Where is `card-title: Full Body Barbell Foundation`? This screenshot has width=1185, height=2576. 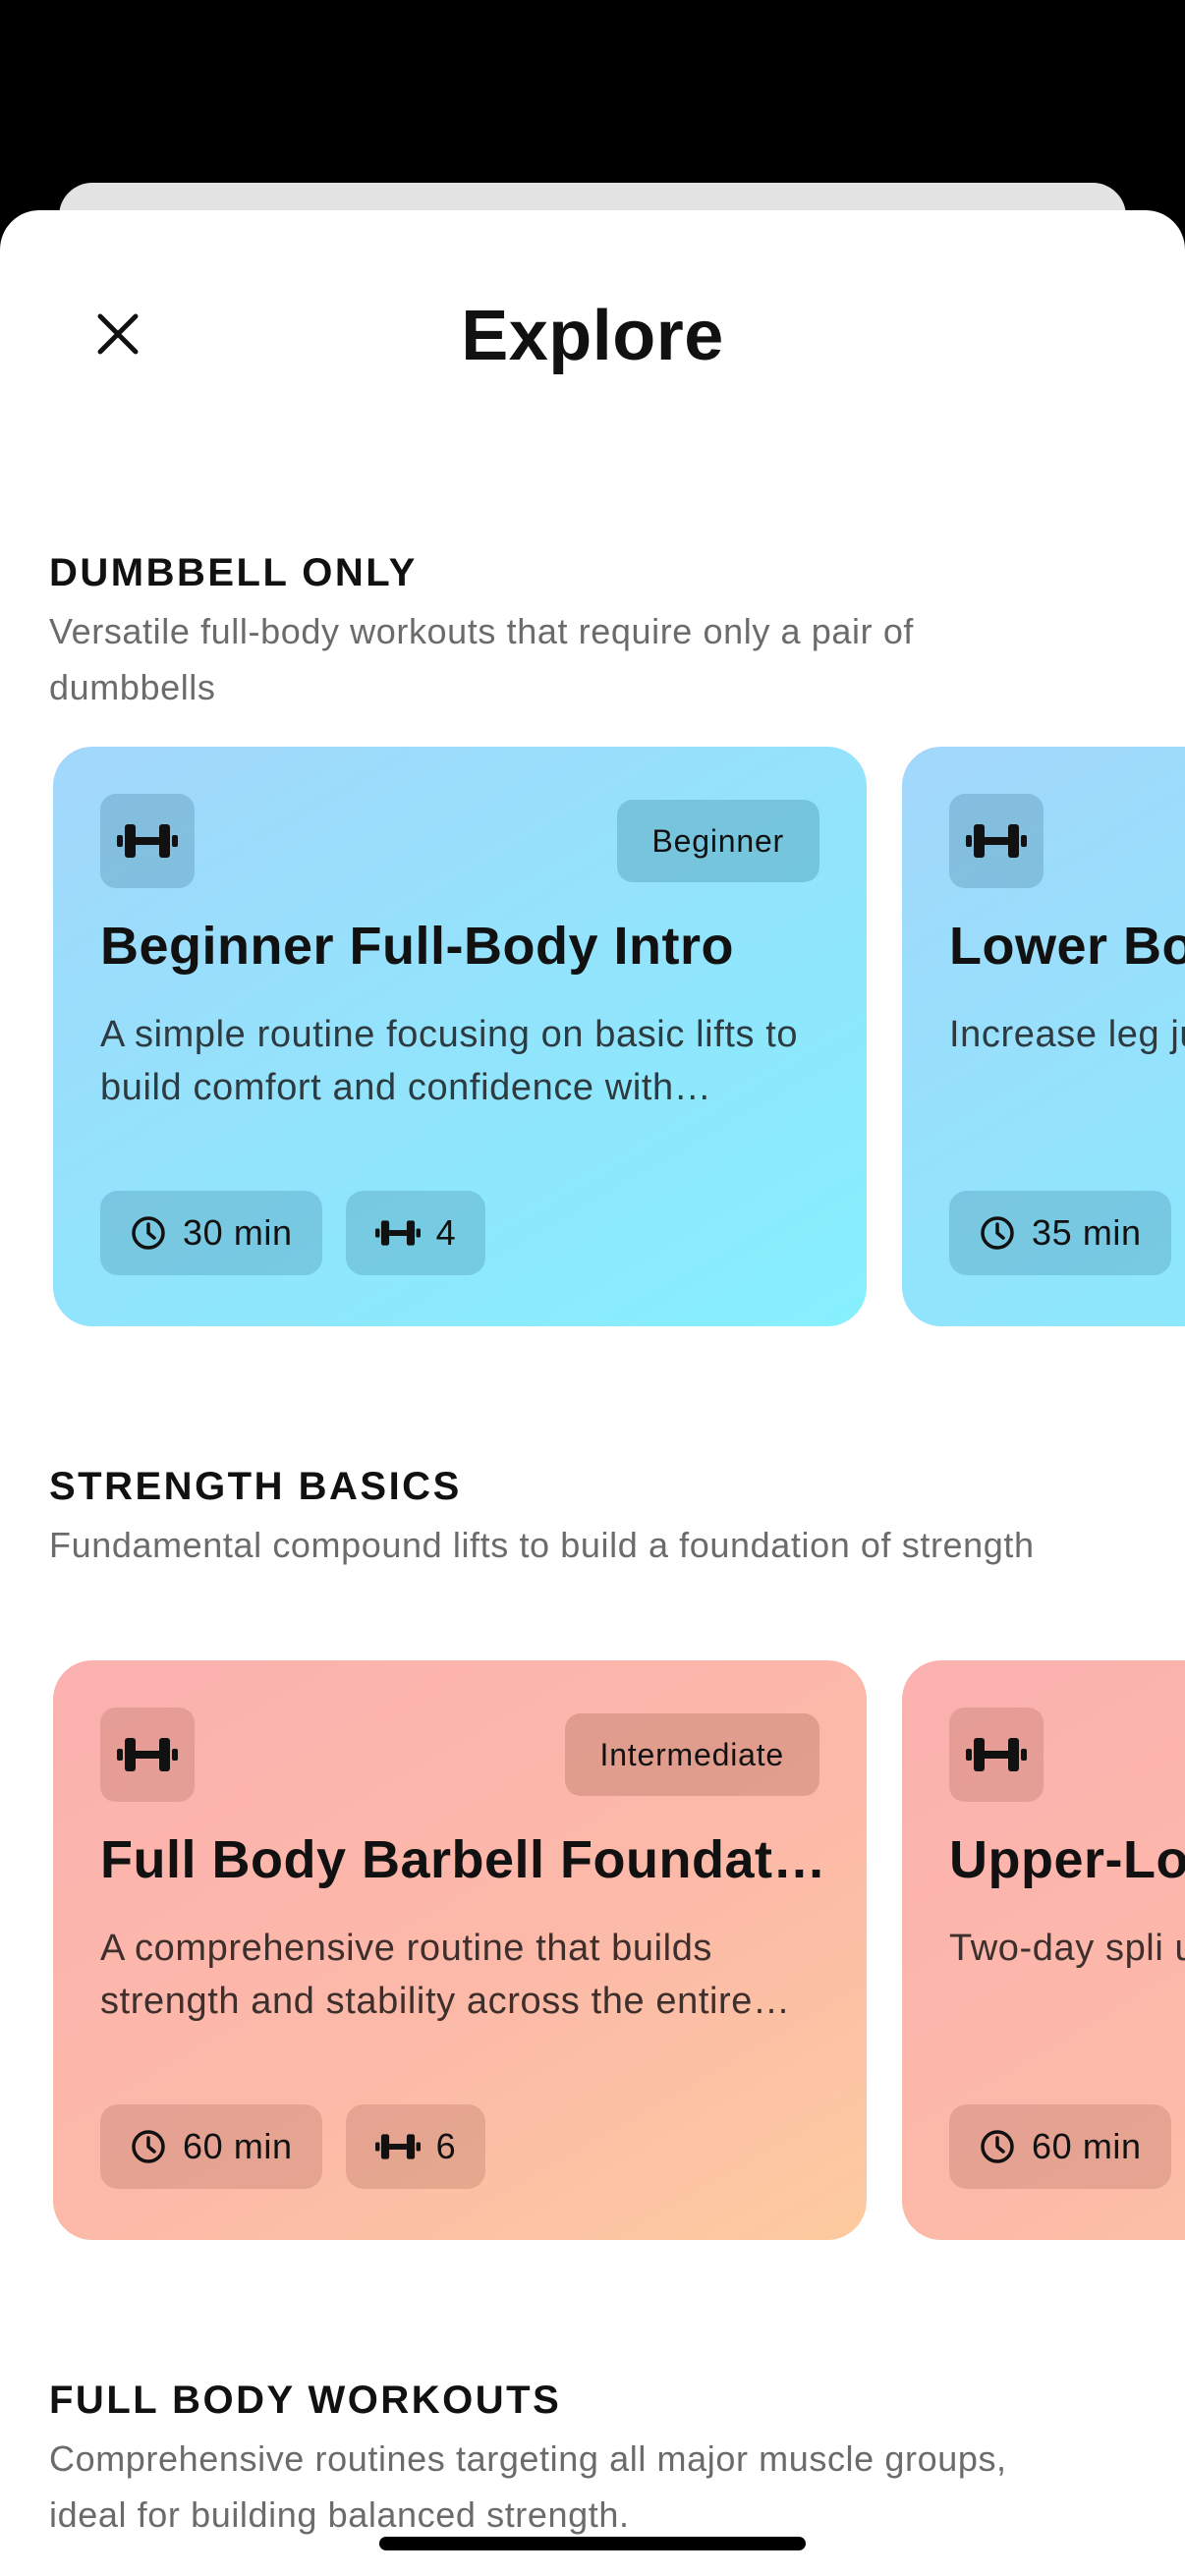
card-title: Full Body Barbell Foundation is located at coordinates (464, 1859).